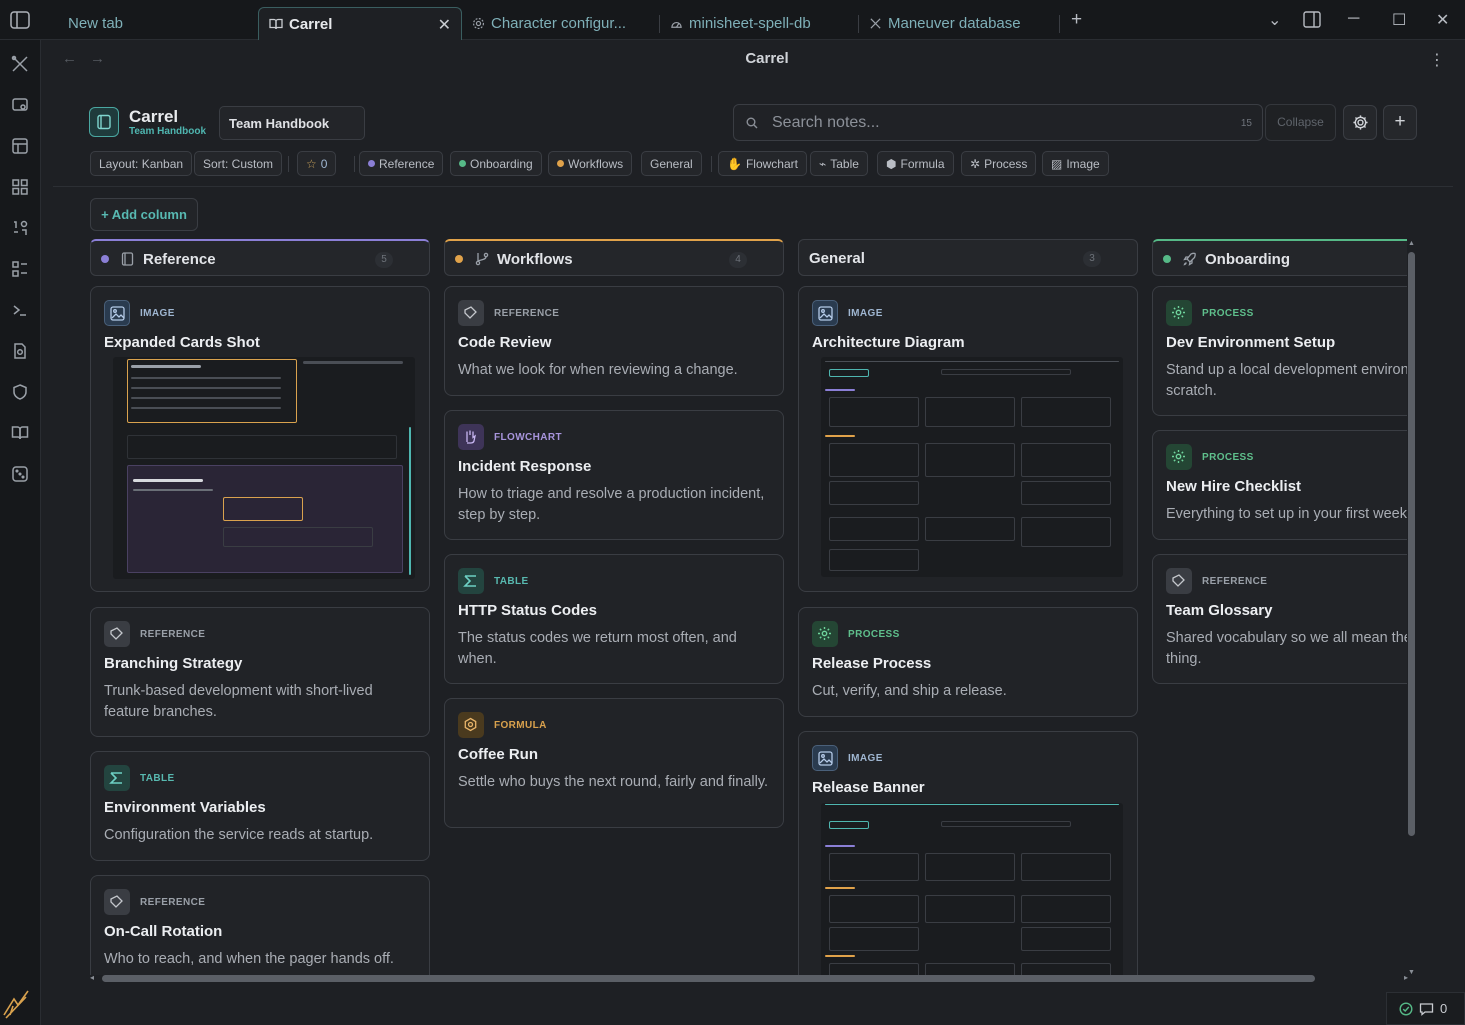  Describe the element at coordinates (20, 474) in the screenshot. I see `dice-icon` at that location.